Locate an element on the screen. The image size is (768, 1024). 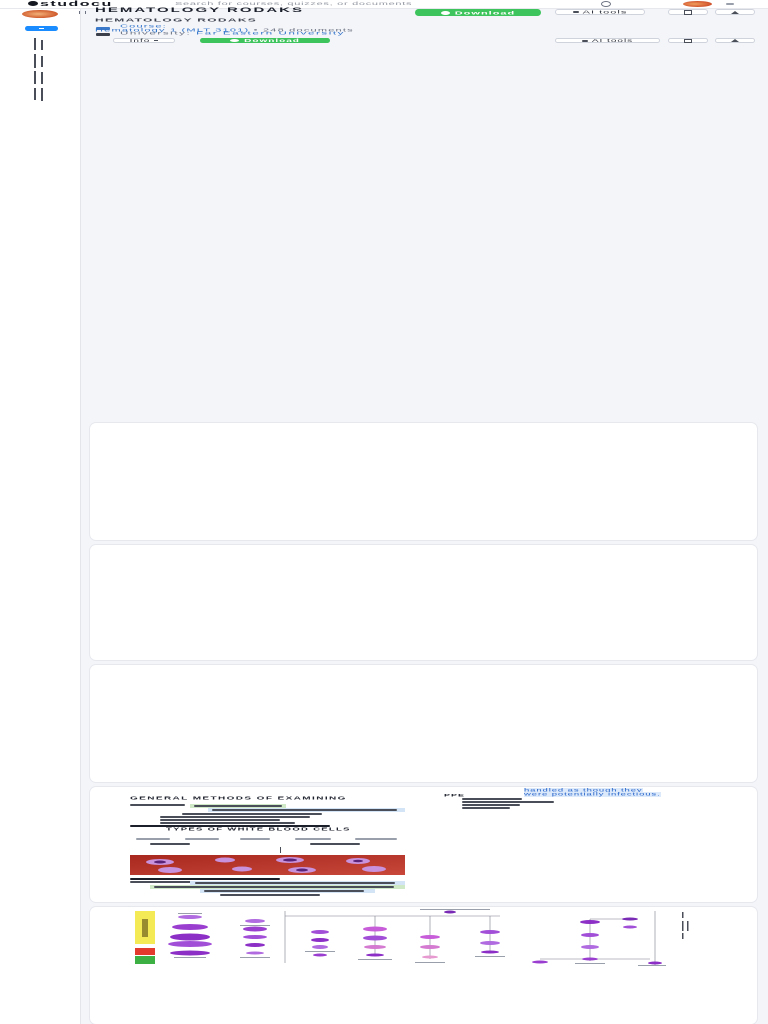
create-button is located at coordinates (41, 28).